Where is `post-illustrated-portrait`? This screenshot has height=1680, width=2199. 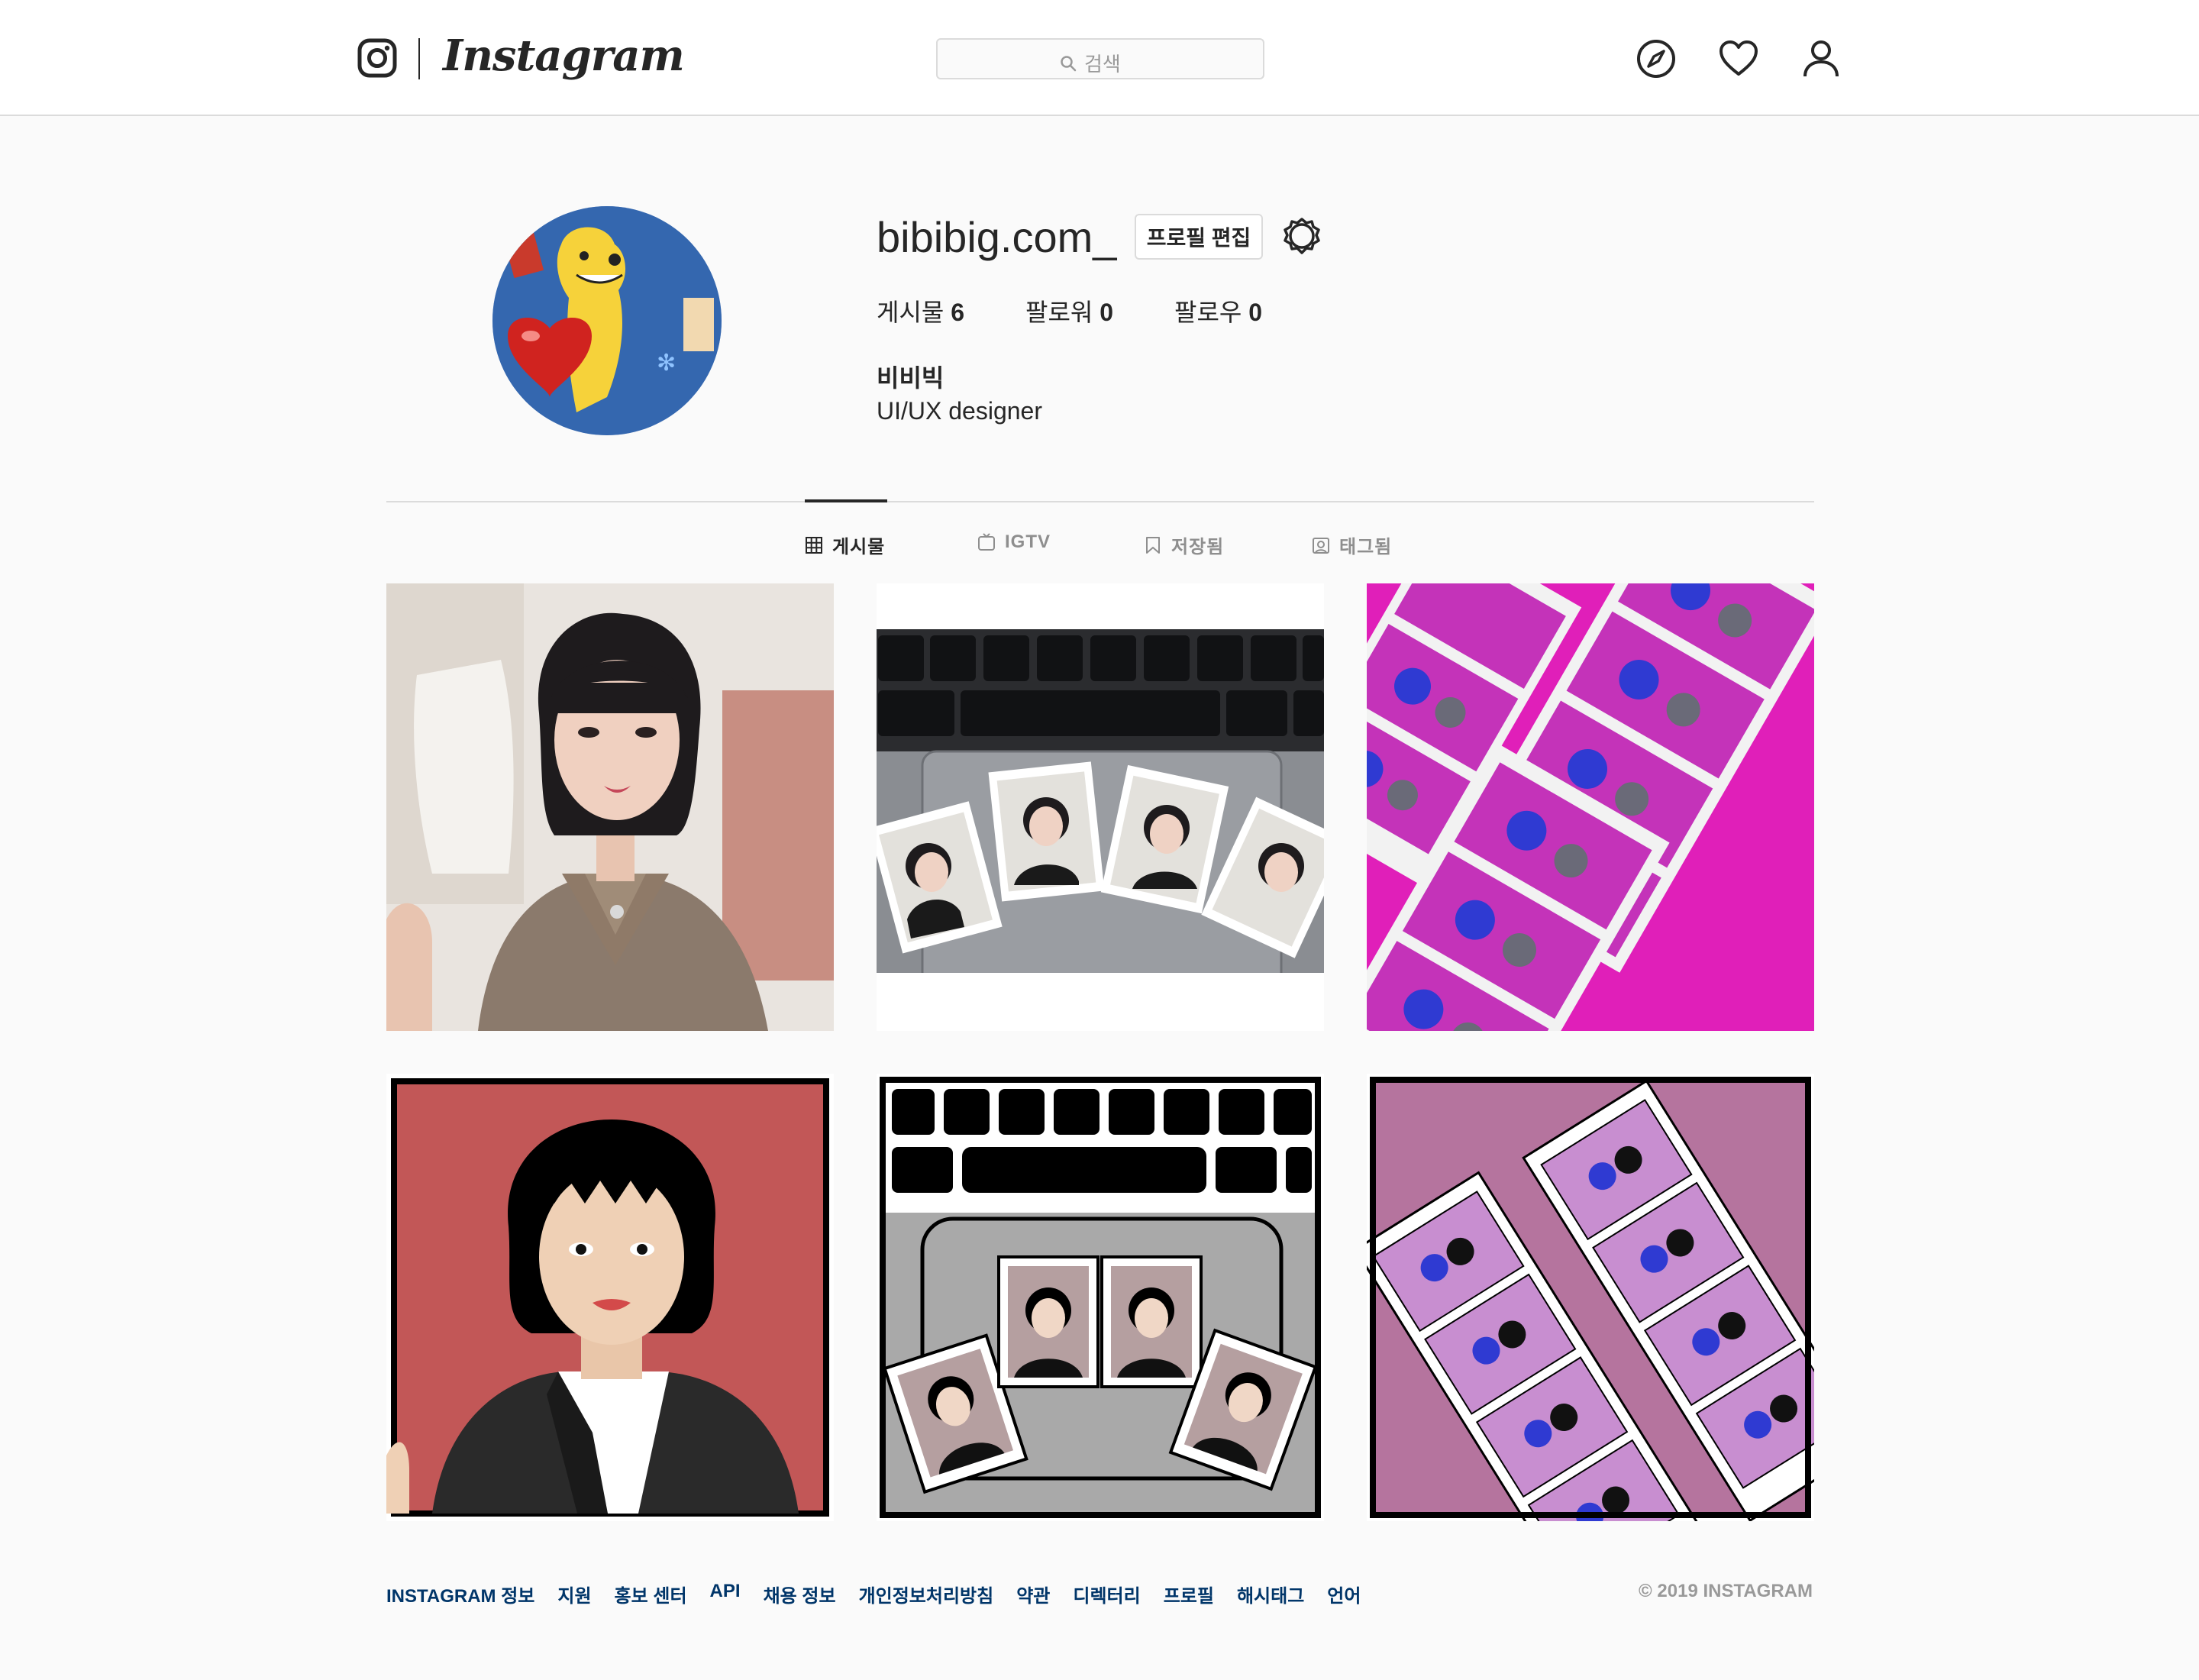 post-illustrated-portrait is located at coordinates (610, 1297).